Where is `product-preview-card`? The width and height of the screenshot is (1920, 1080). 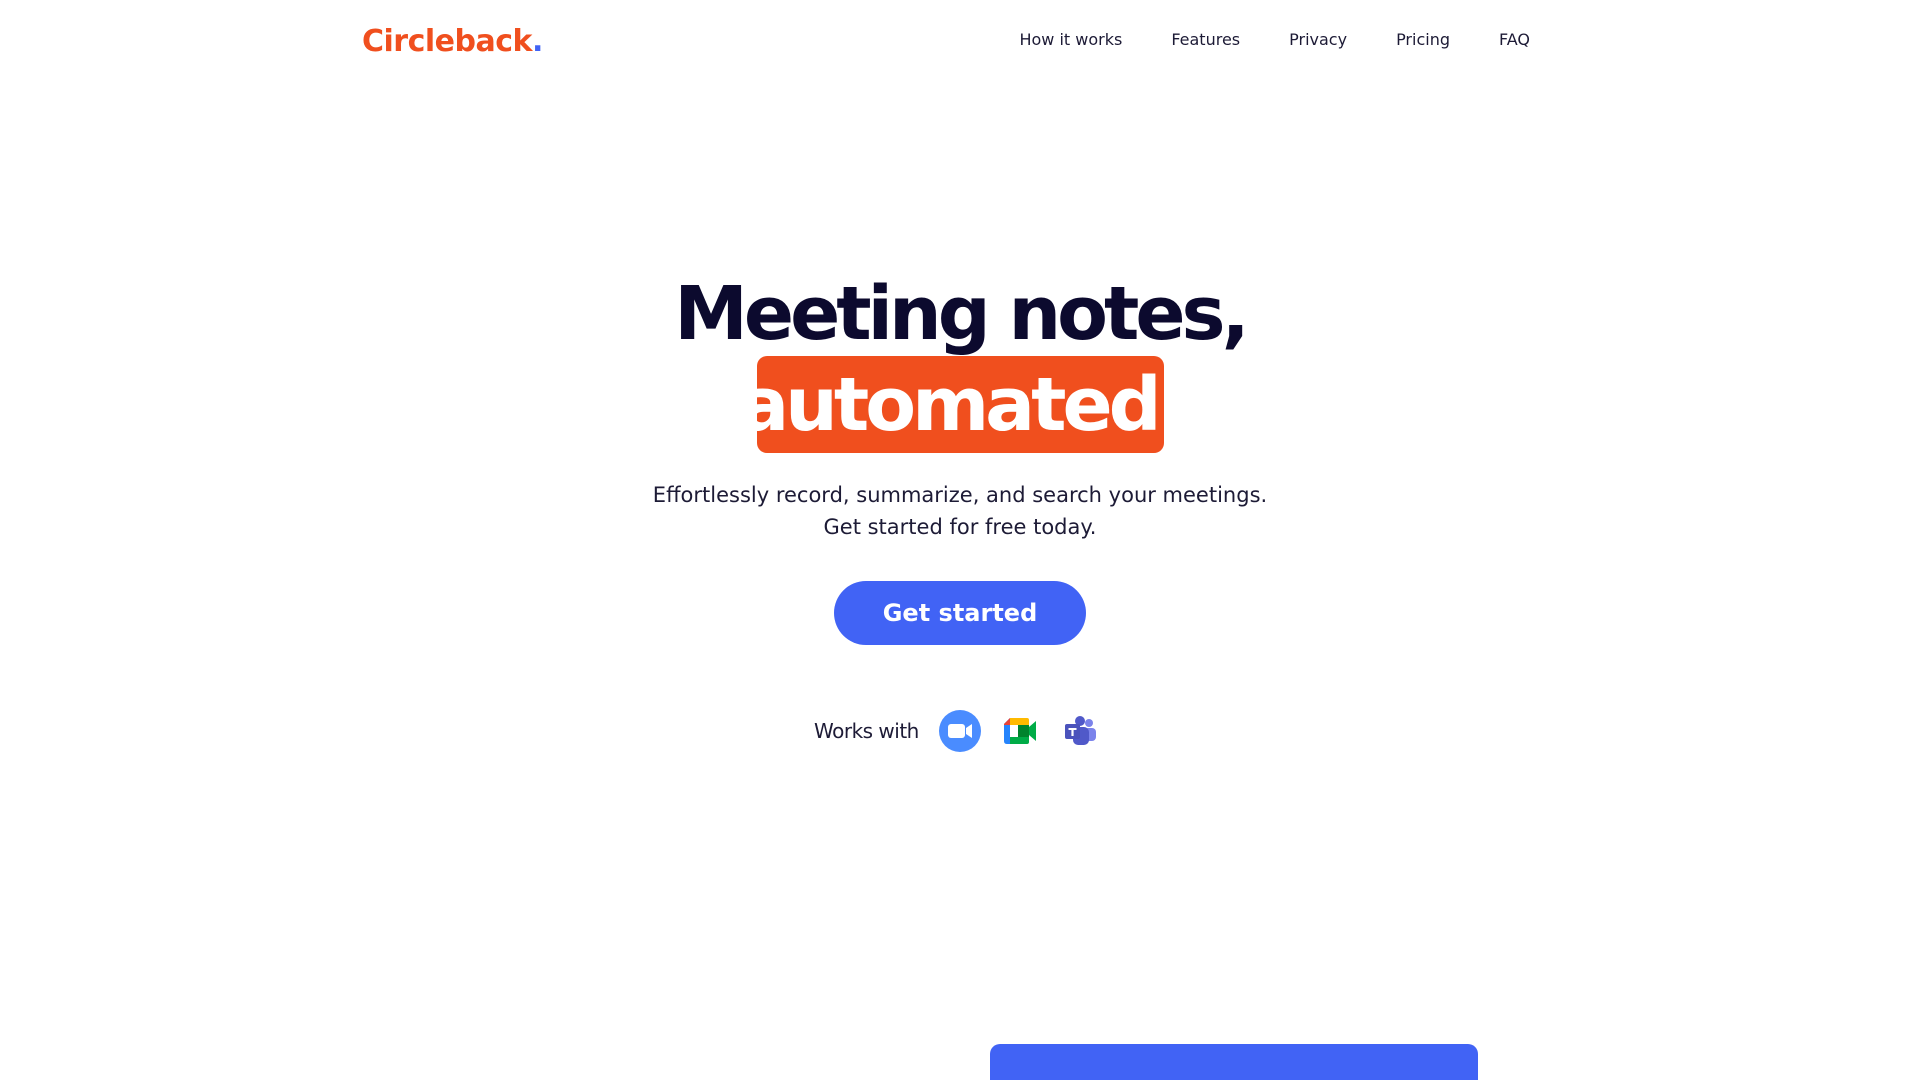 product-preview-card is located at coordinates (1234, 1062).